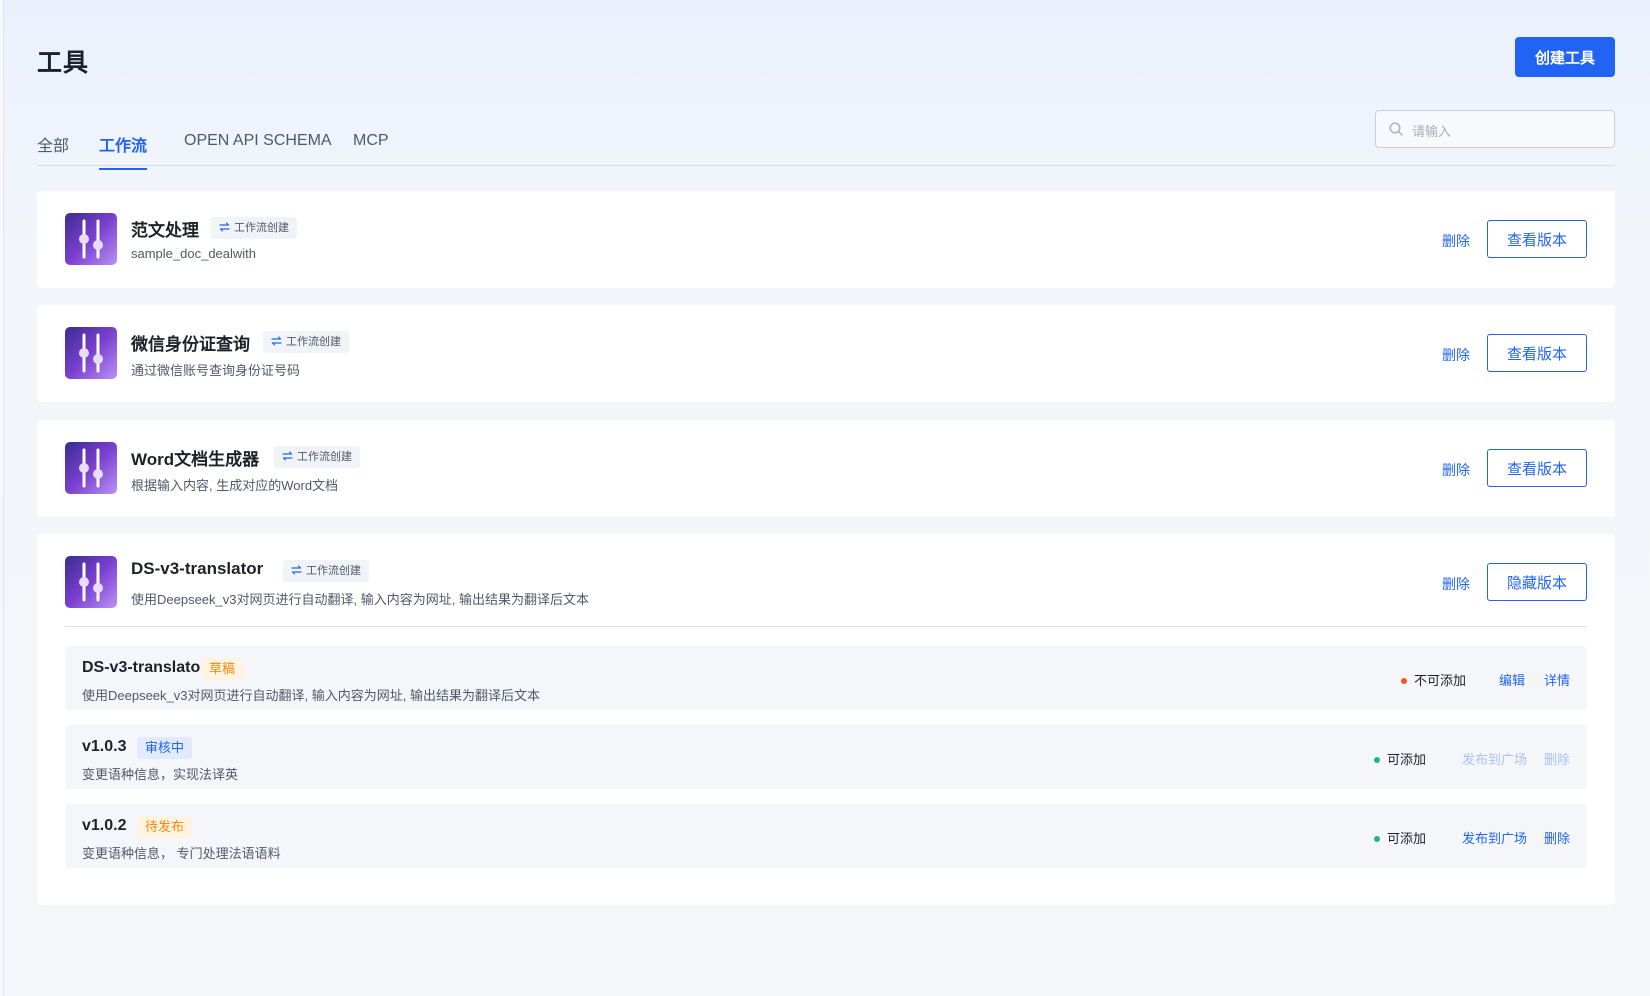 This screenshot has height=996, width=1650. I want to click on search-icon, so click(1396, 129).